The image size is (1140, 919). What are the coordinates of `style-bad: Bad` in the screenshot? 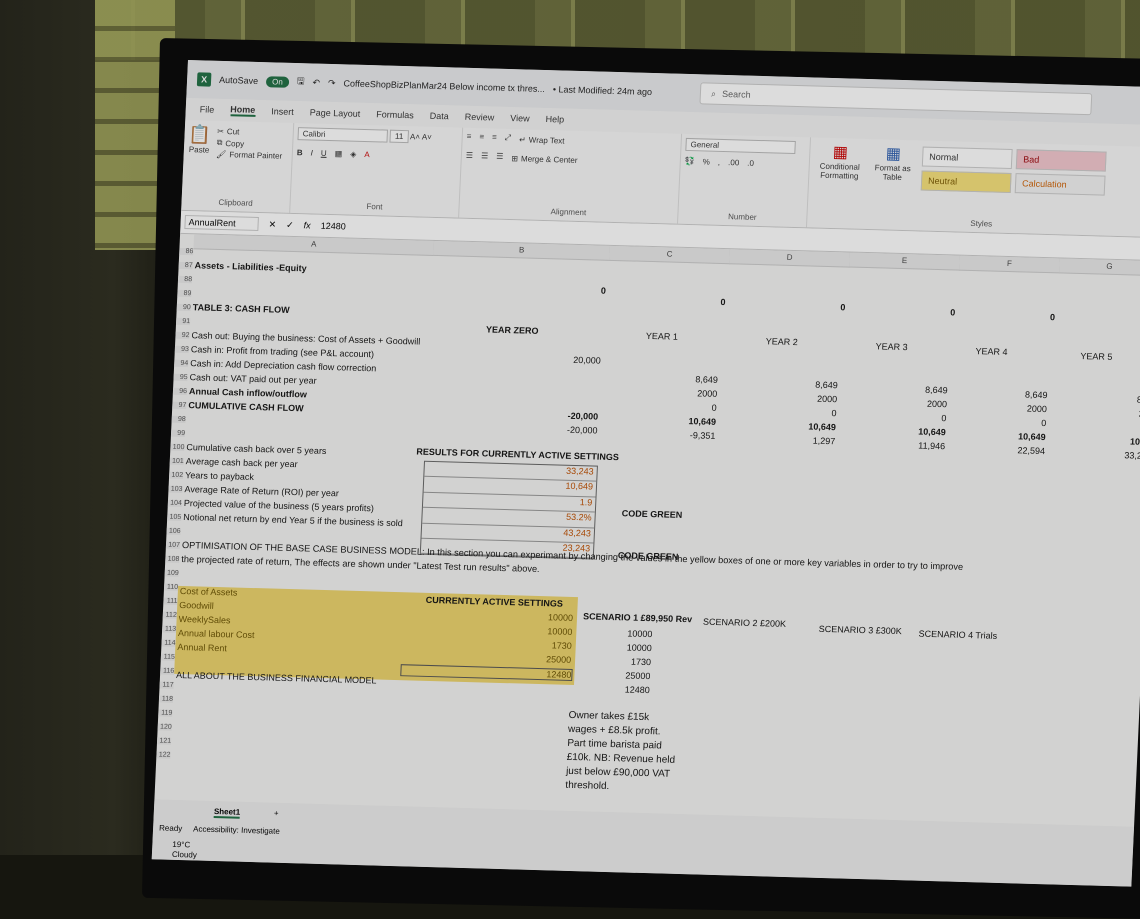 It's located at (1061, 160).